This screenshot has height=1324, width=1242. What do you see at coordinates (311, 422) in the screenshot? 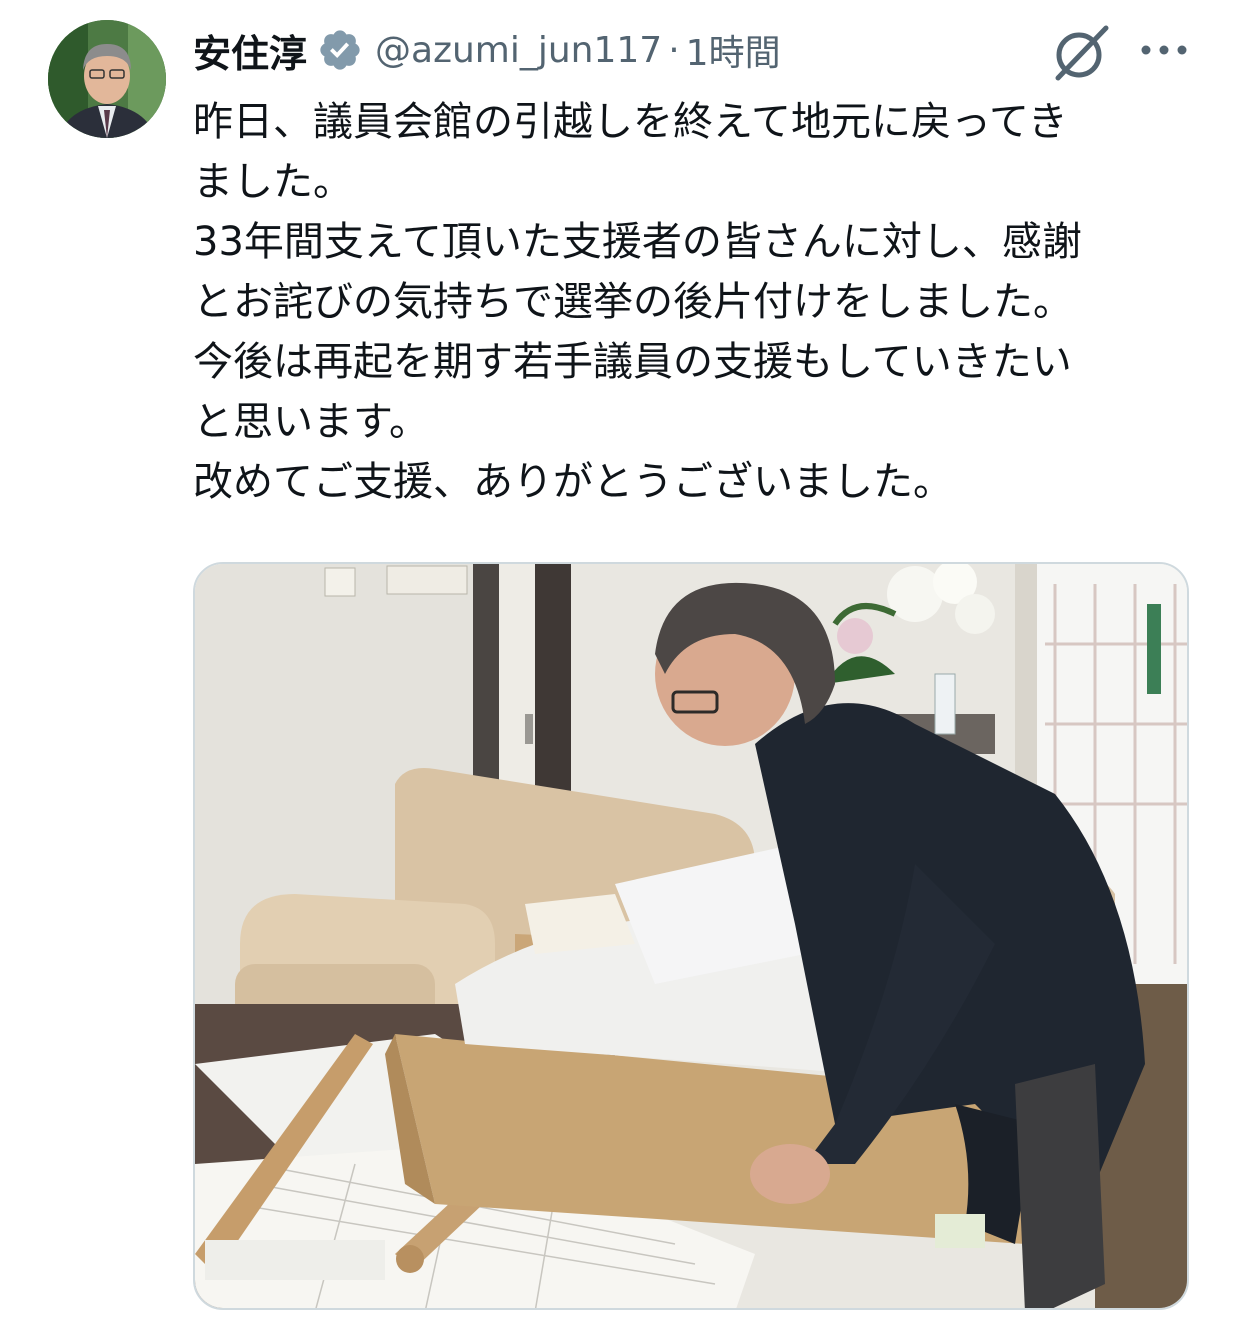
I see `tweet-line: と思います。` at bounding box center [311, 422].